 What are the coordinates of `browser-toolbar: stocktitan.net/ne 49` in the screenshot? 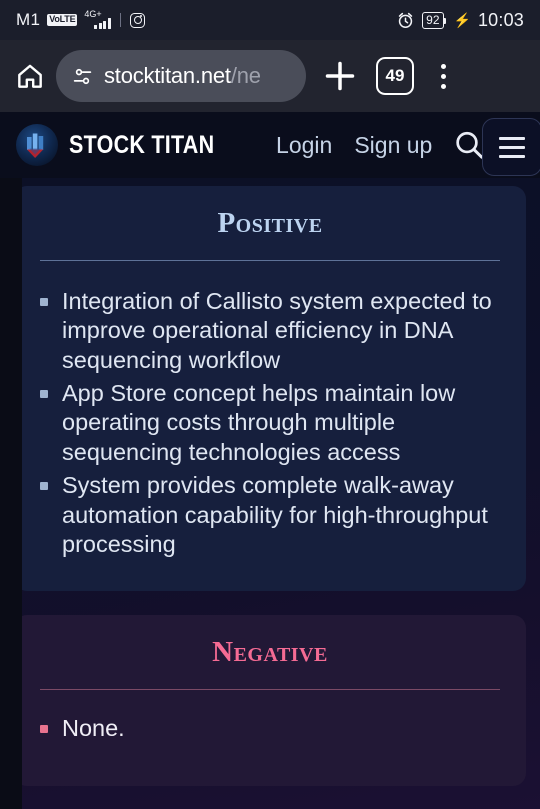 It's located at (270, 76).